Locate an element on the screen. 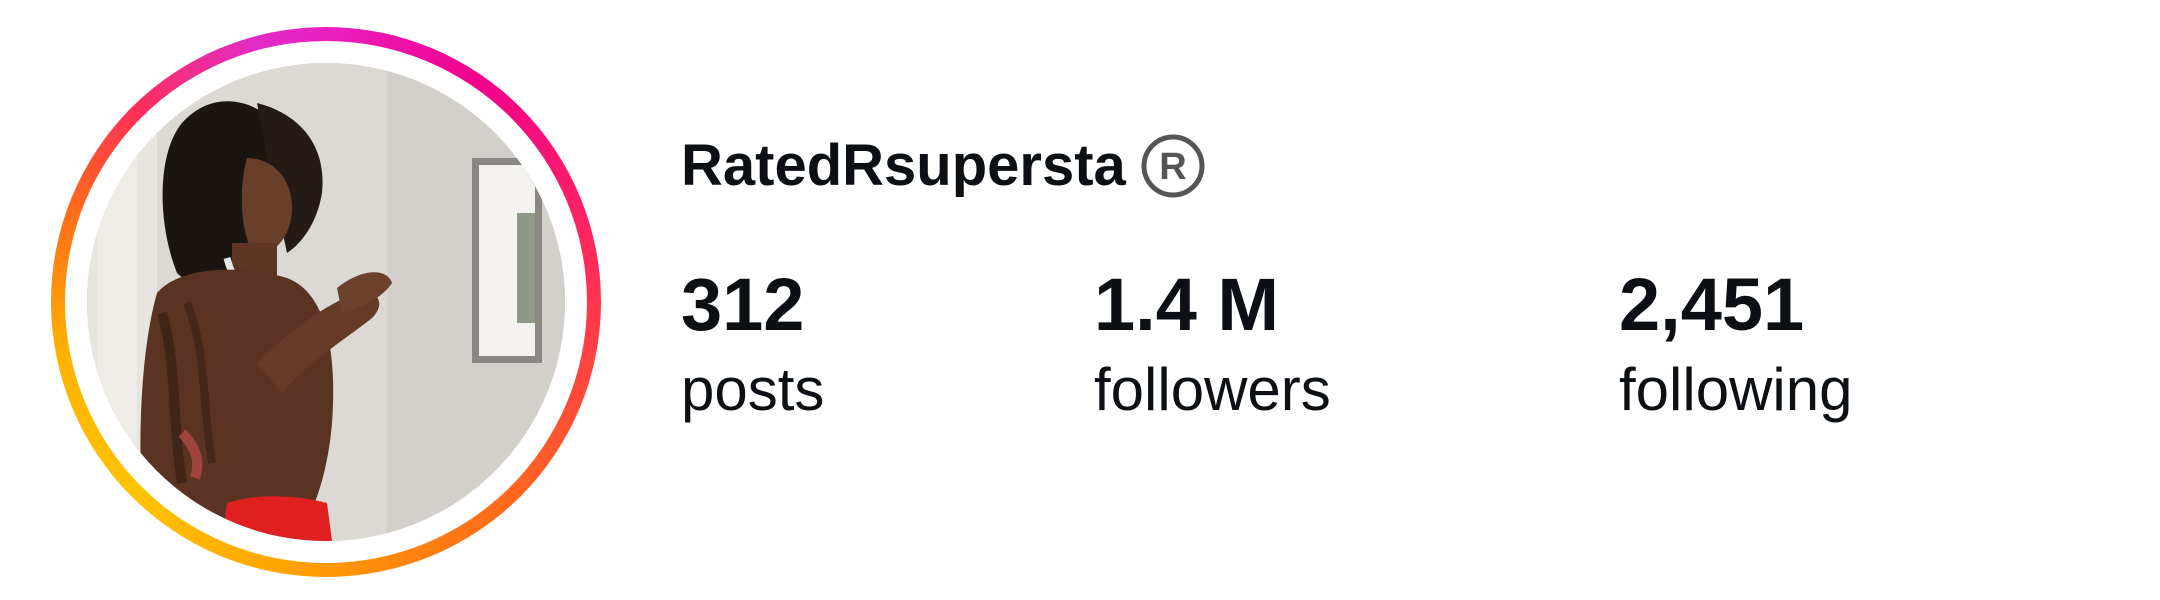 The height and width of the screenshot is (600, 2160). username-row: RatedRsupersta R is located at coordinates (943, 166).